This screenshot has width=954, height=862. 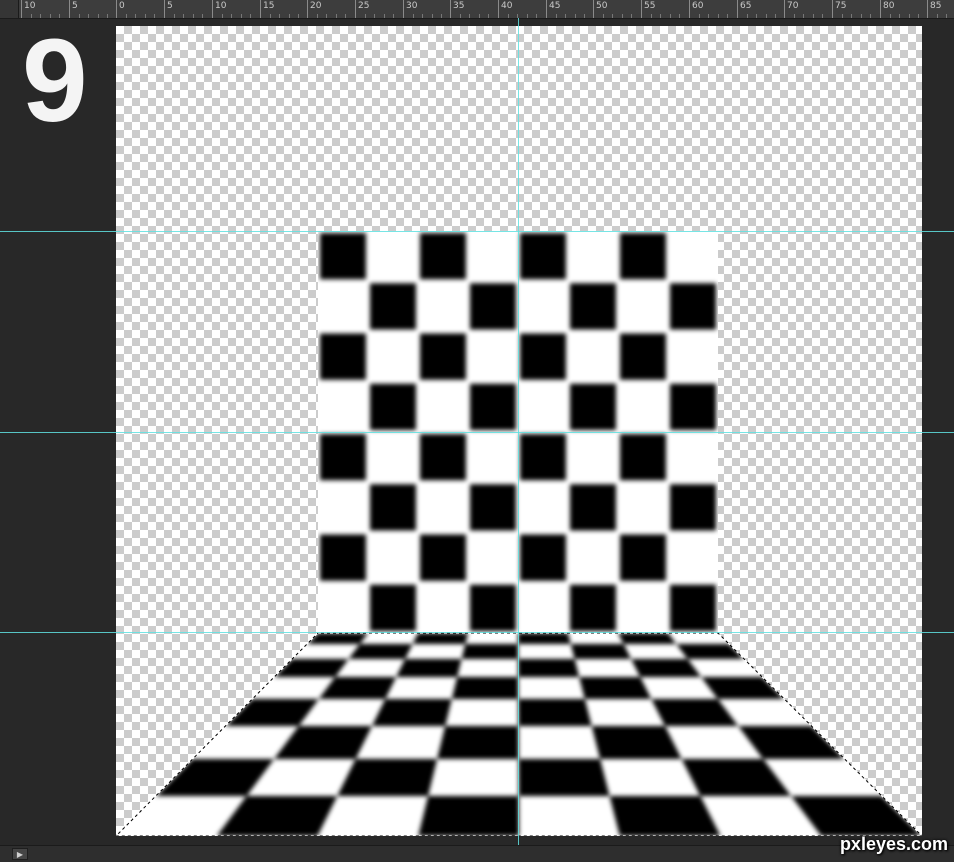 What do you see at coordinates (793, 6) in the screenshot?
I see `ruler-tick-label: 70` at bounding box center [793, 6].